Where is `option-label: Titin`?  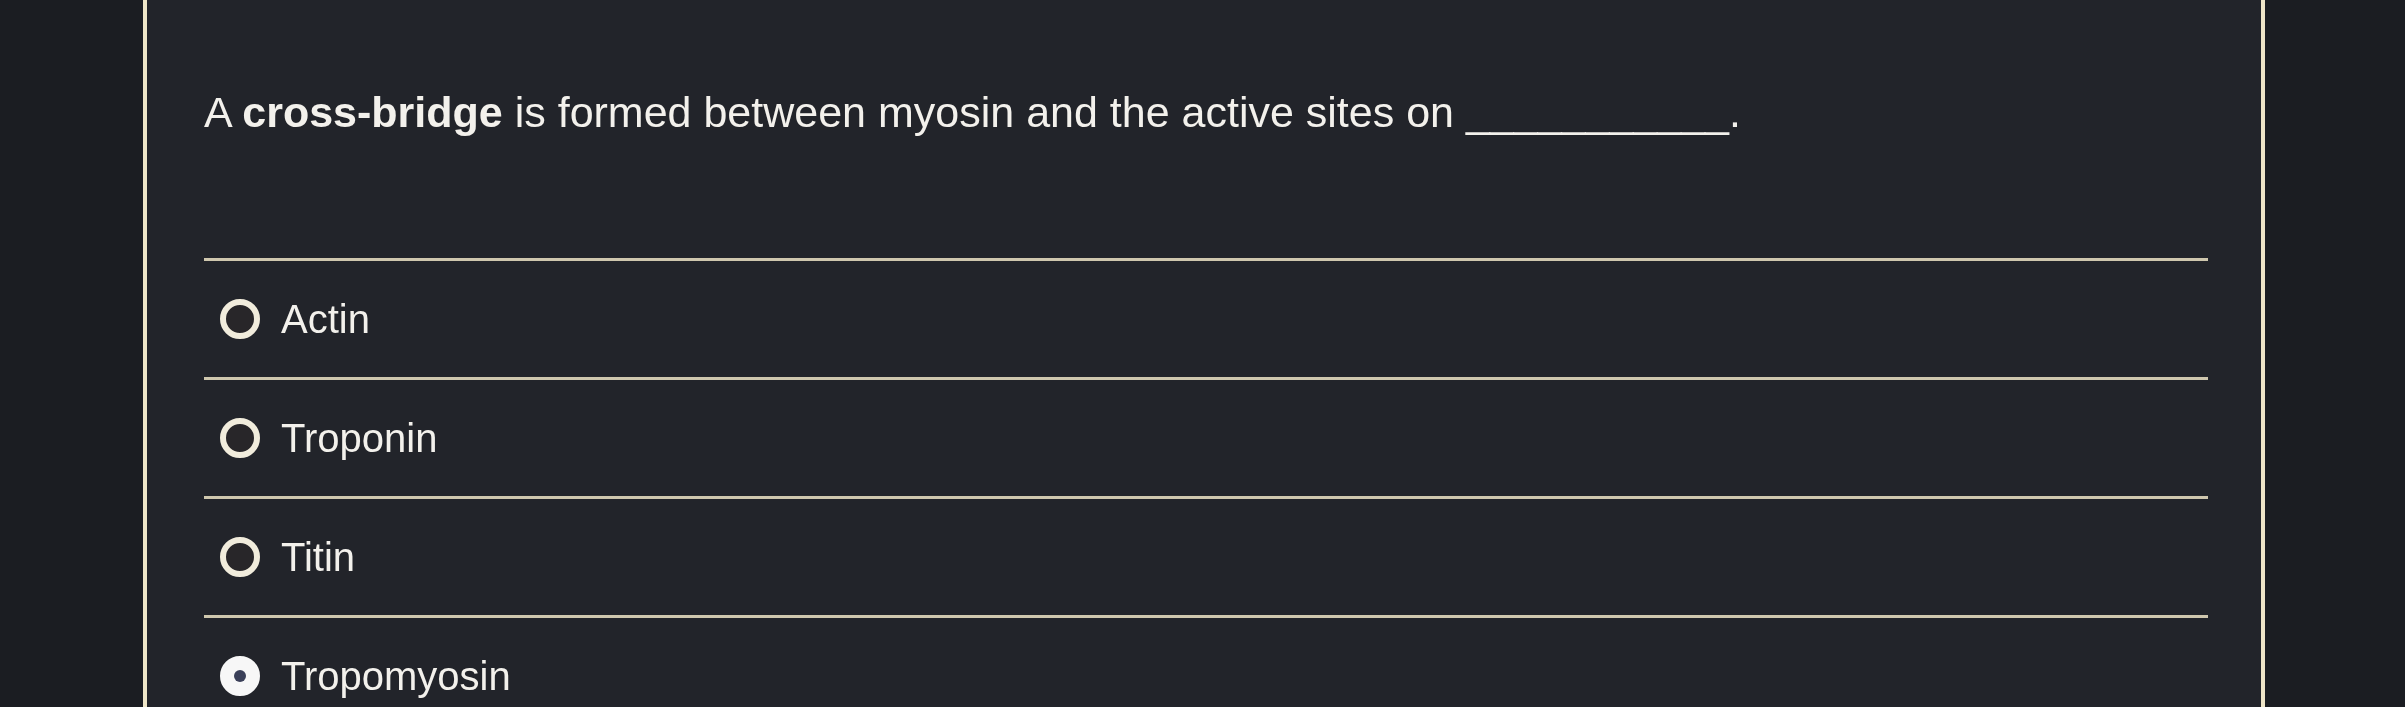
option-label: Titin is located at coordinates (318, 557).